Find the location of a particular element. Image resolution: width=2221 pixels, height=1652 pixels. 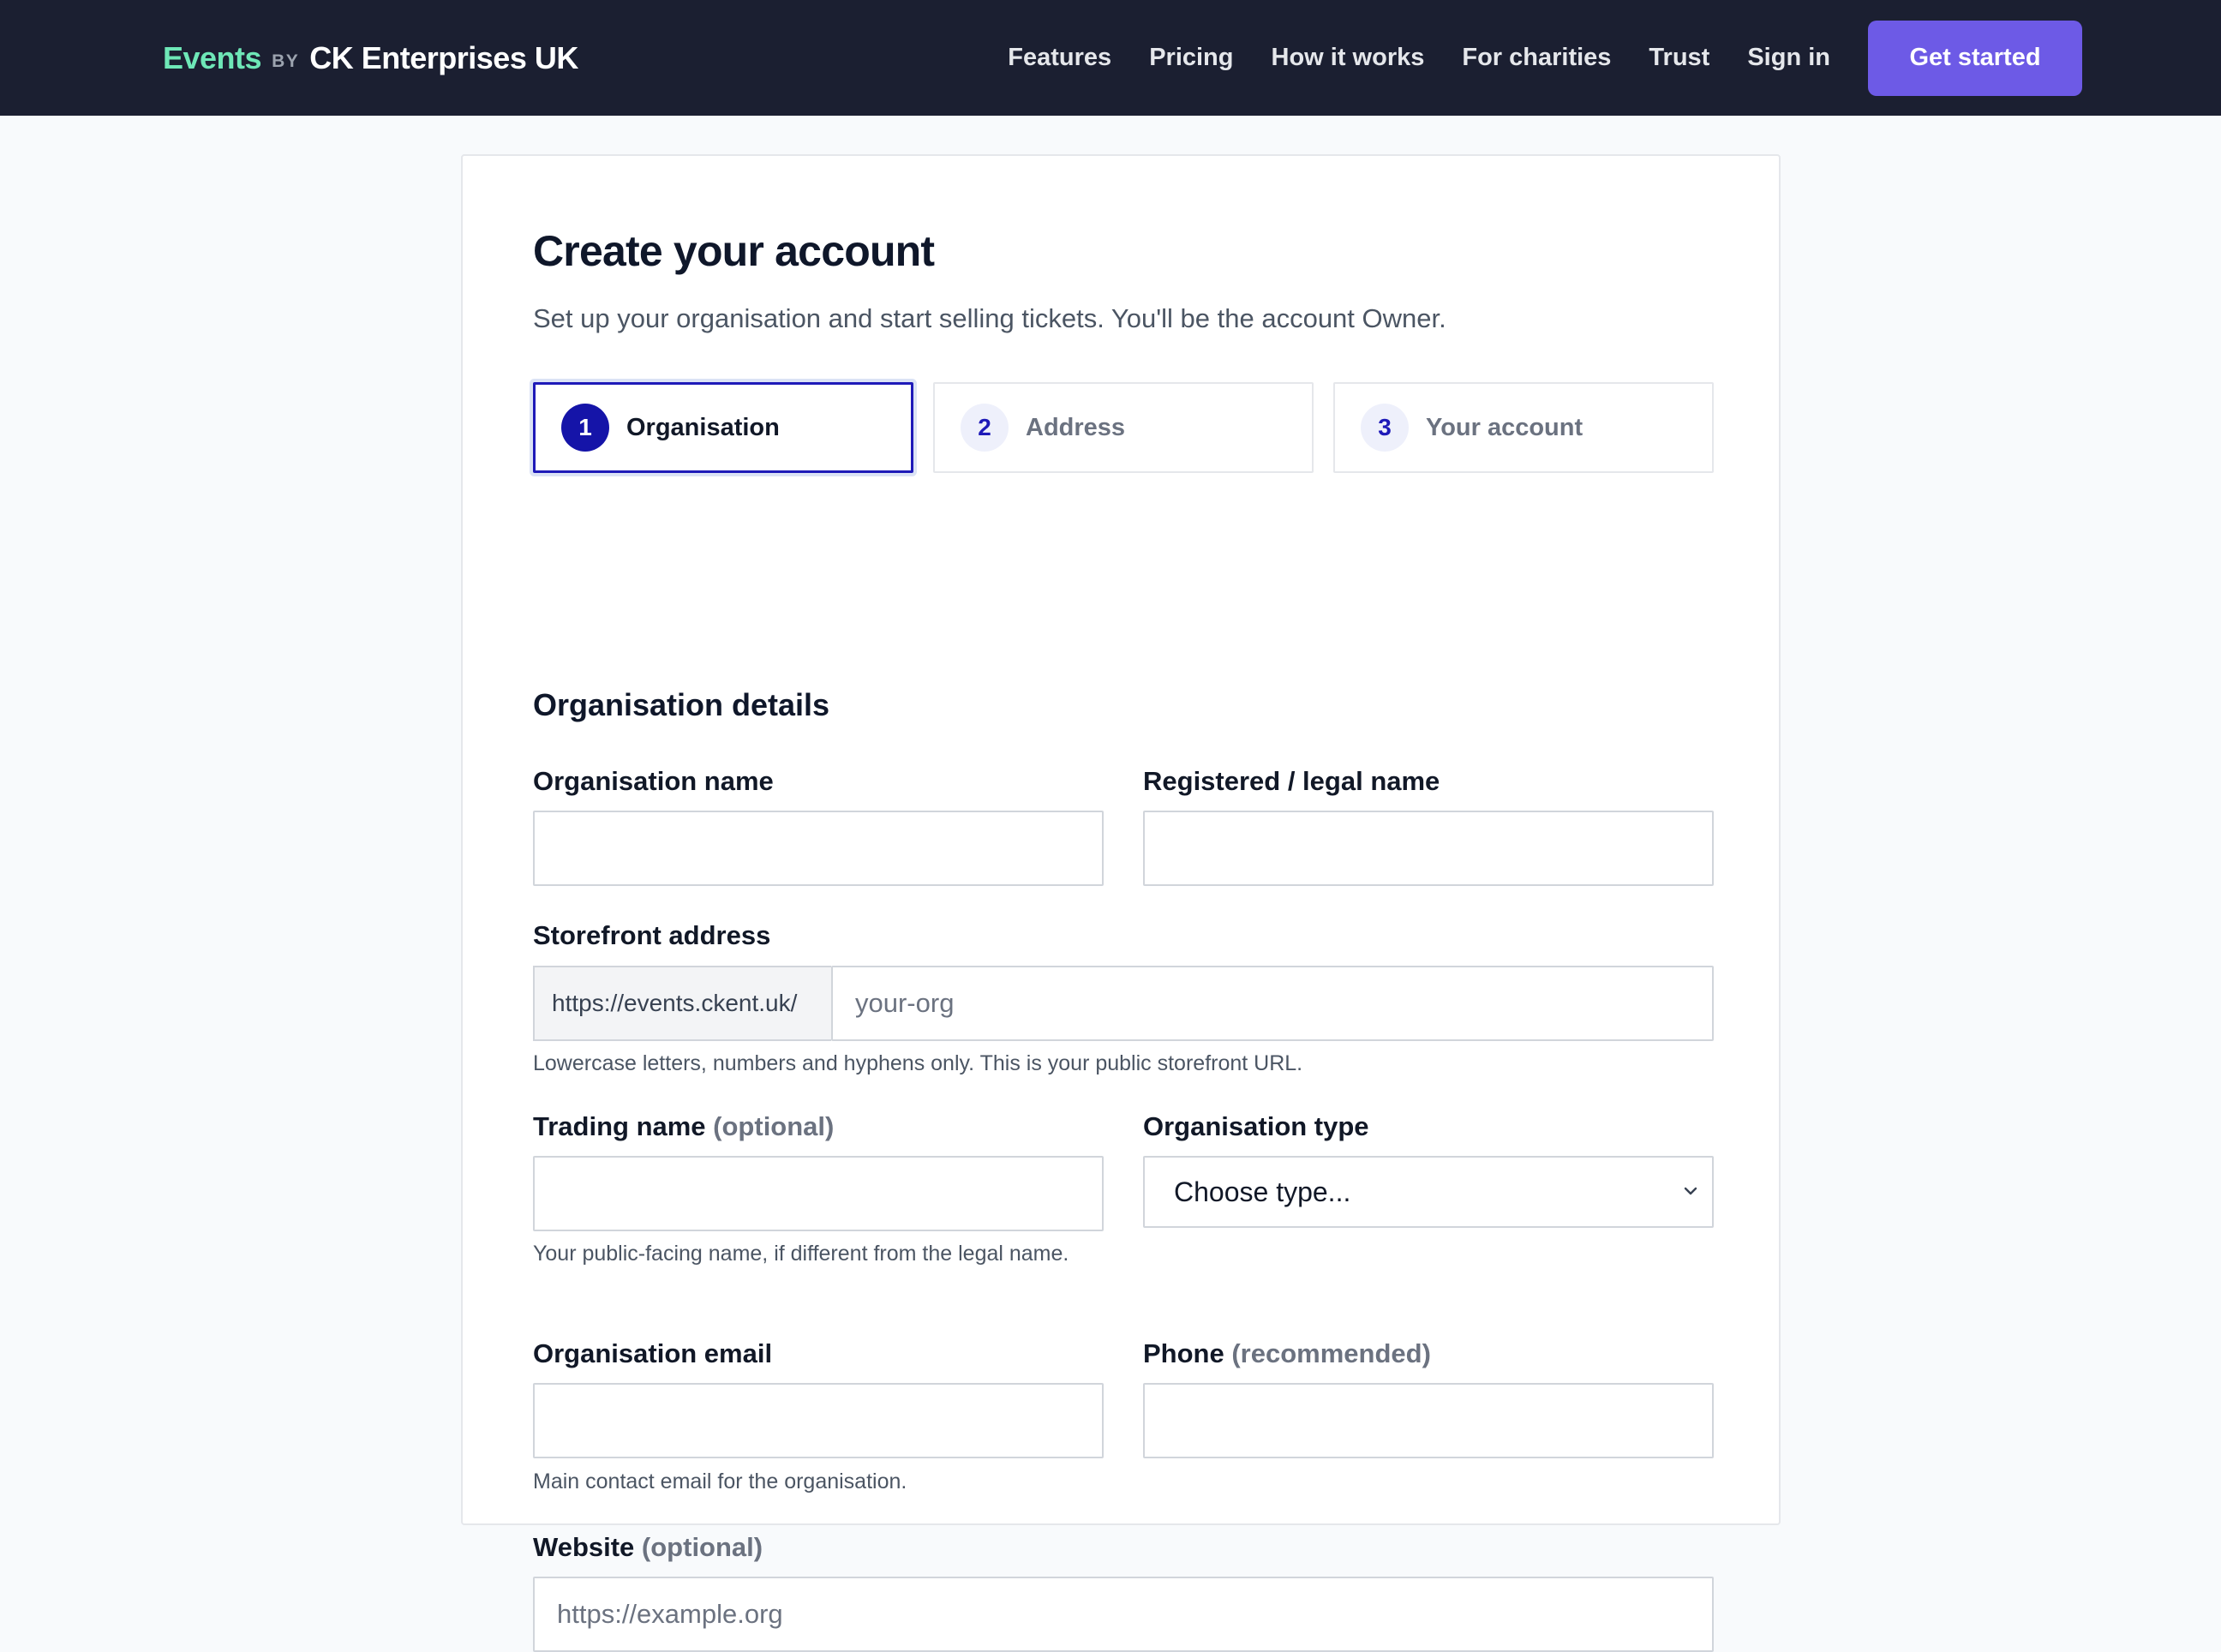

nav-link-features: Features is located at coordinates (1059, 58).